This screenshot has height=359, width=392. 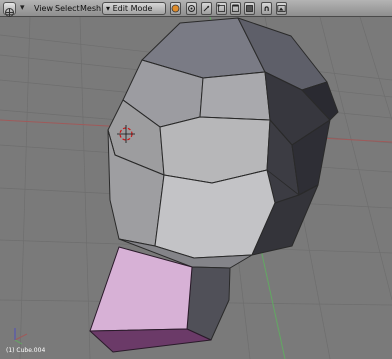 I want to click on proportional-edit-button: ∩, so click(x=266, y=8).